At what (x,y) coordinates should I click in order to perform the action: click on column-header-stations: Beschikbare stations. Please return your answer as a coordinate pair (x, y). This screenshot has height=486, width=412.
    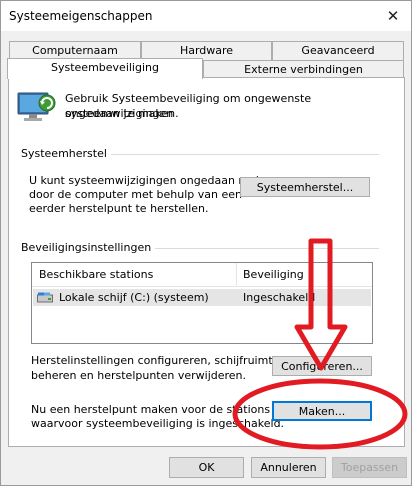
    Looking at the image, I should click on (134, 275).